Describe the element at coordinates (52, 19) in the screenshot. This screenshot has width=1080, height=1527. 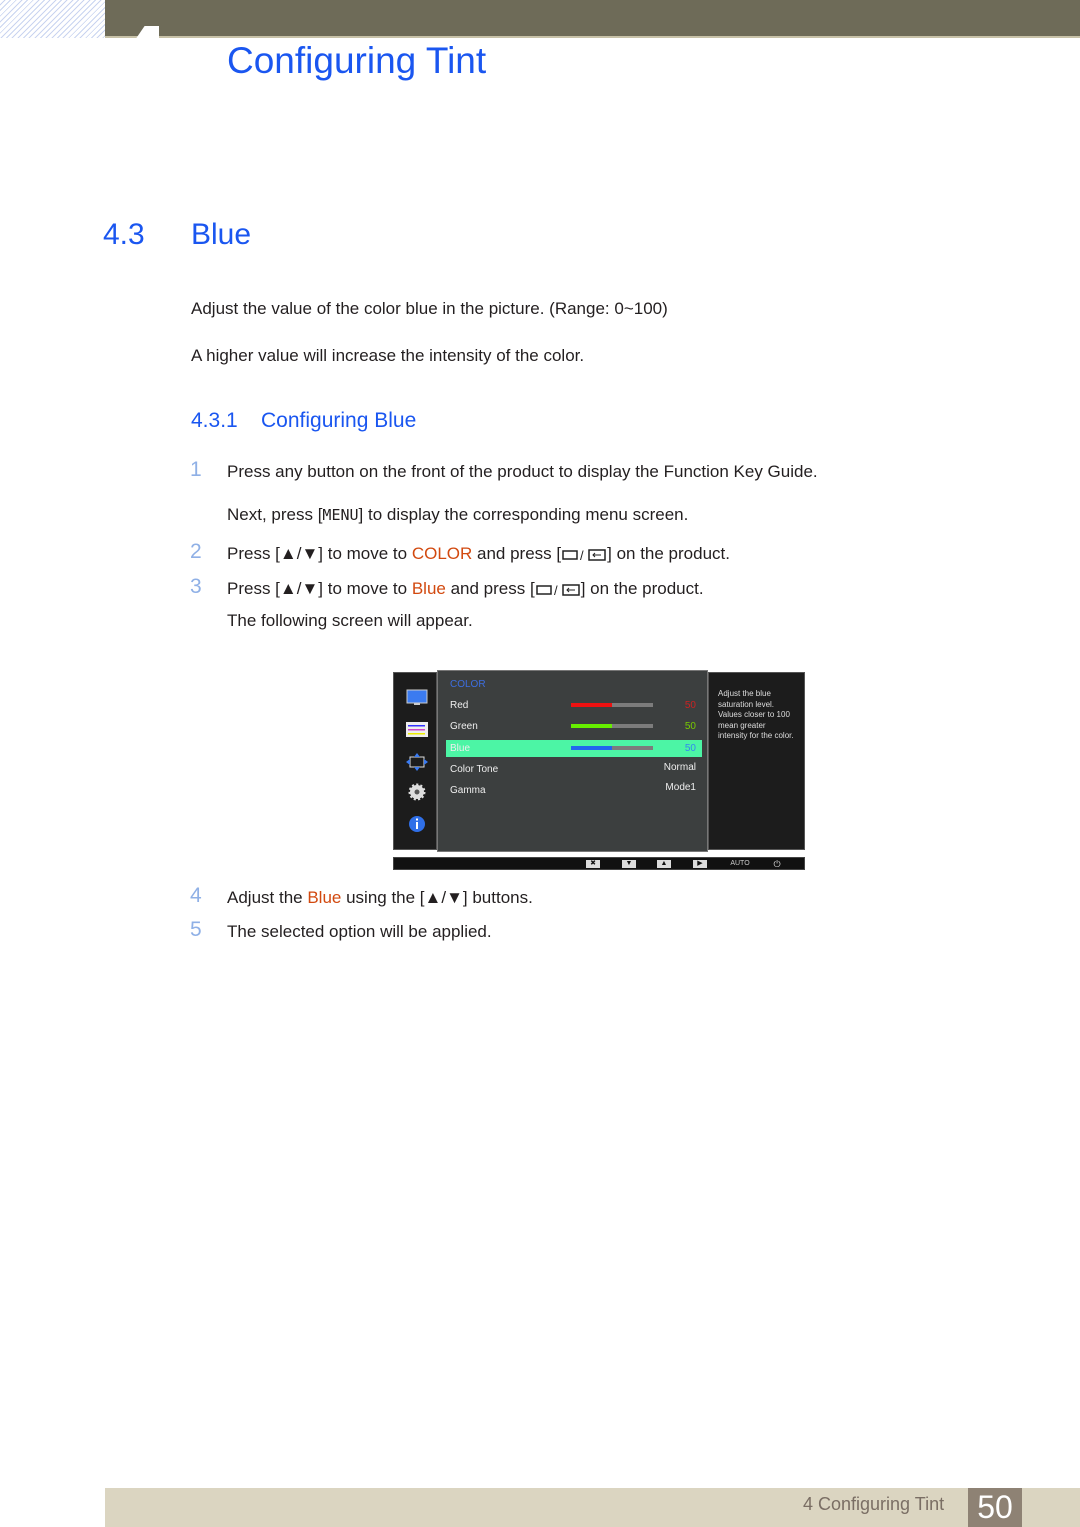
I see `header-hatch` at that location.